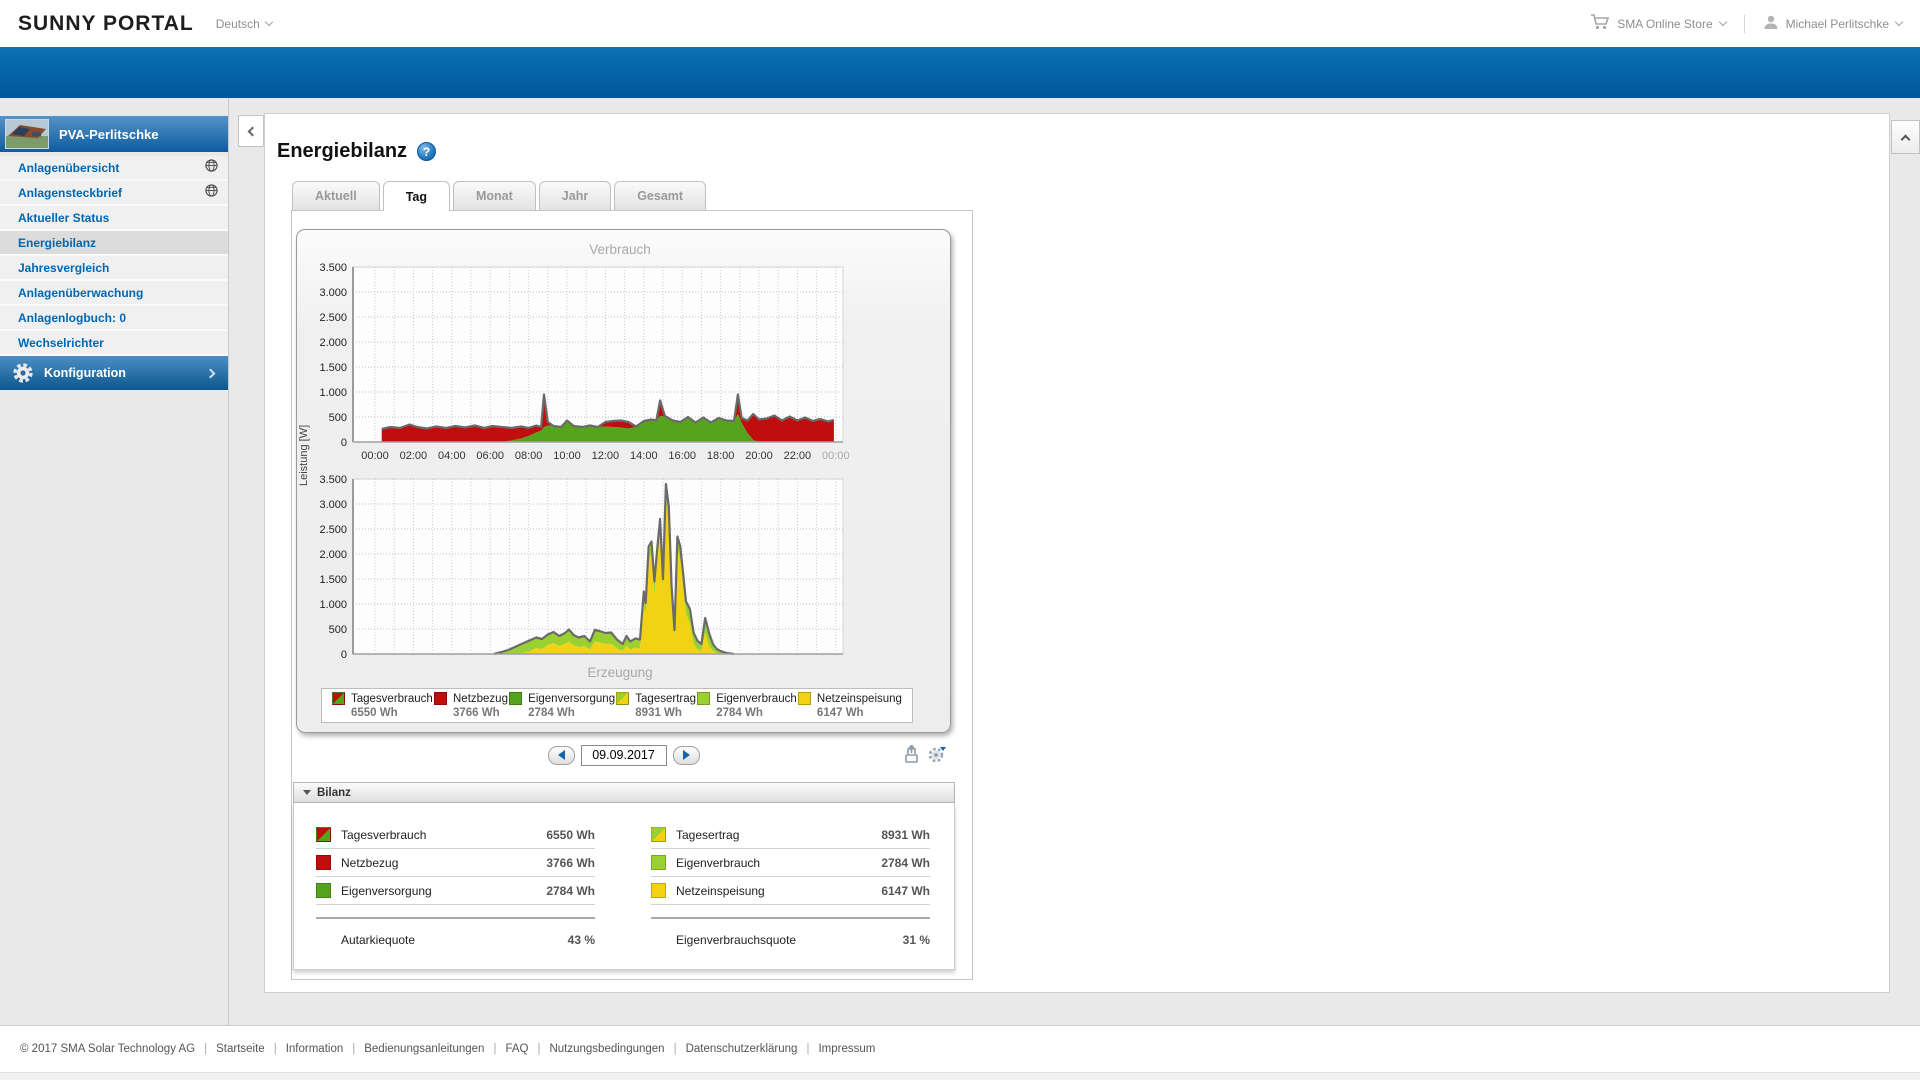 This screenshot has height=1080, width=1920. I want to click on svg-text: 22:00, so click(798, 456).